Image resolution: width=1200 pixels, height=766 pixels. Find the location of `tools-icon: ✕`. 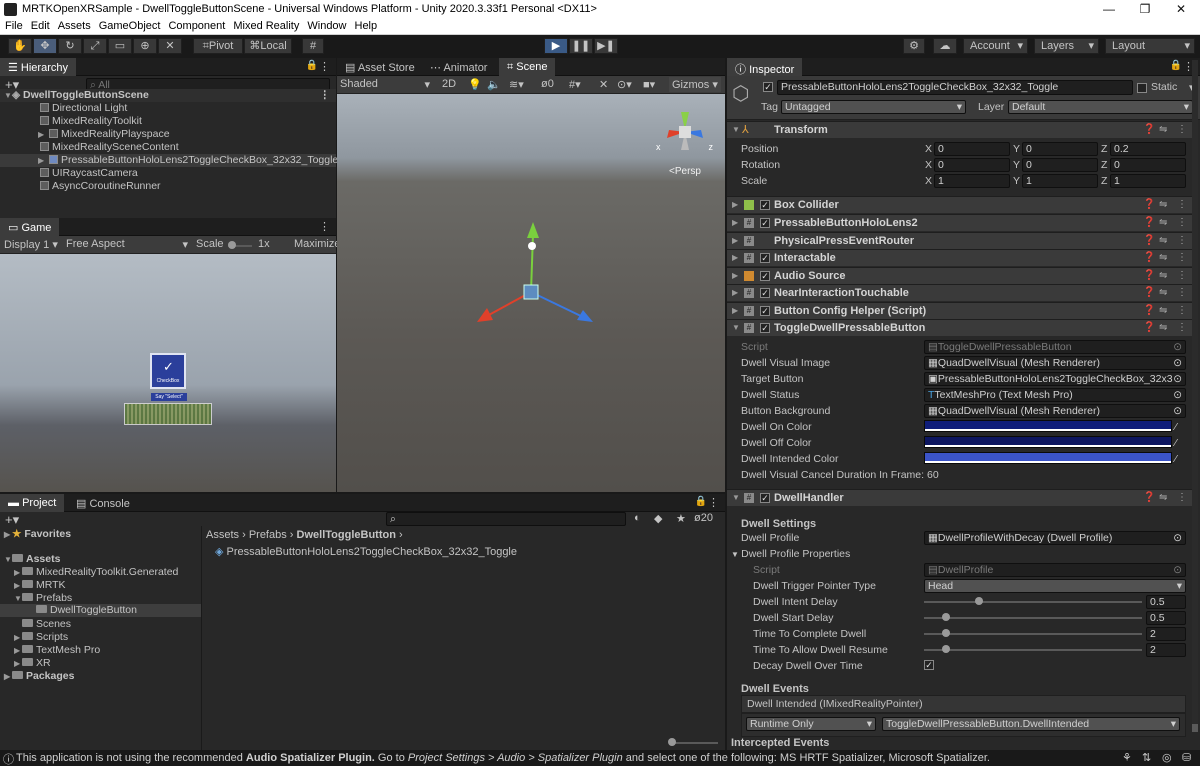

tools-icon: ✕ is located at coordinates (603, 84).